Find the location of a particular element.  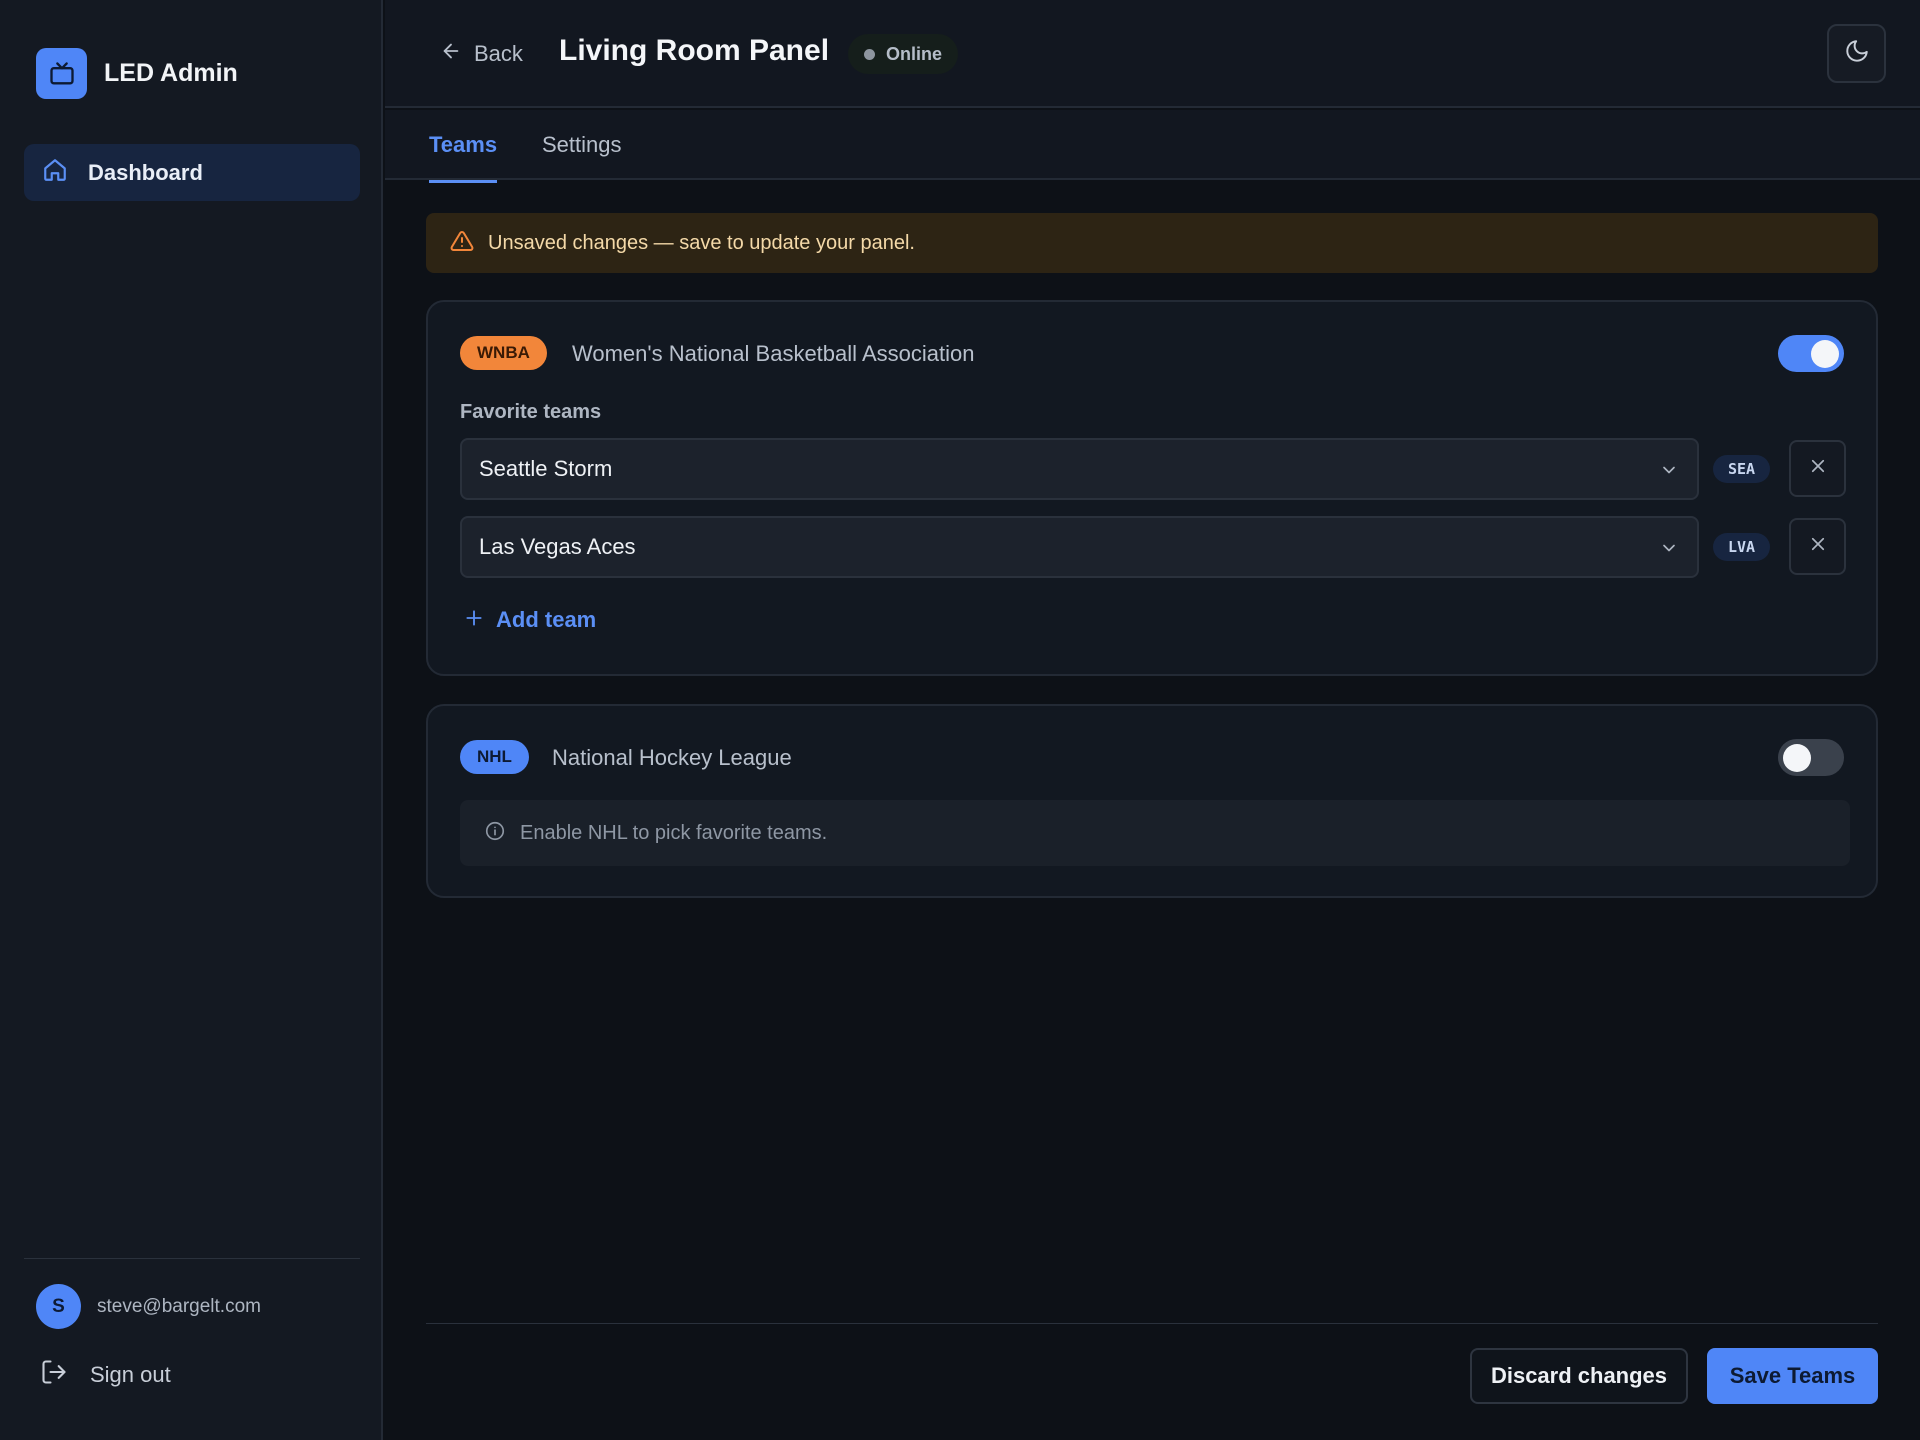

team-abbreviation: SEA is located at coordinates (1742, 469).